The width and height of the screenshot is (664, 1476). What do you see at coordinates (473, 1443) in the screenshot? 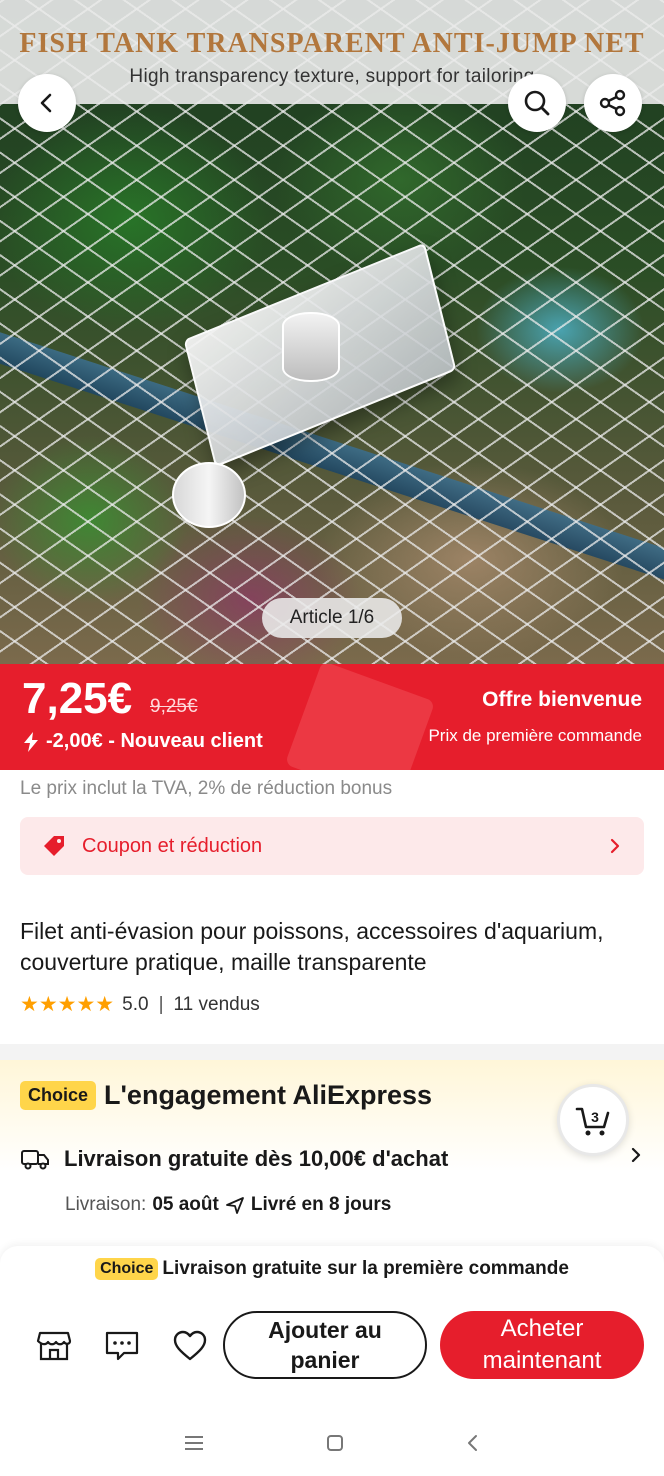
I see `back-triangle-icon` at bounding box center [473, 1443].